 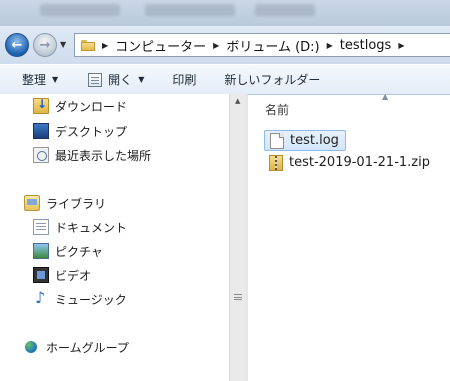 I want to click on download-folder-icon, so click(x=41, y=105).